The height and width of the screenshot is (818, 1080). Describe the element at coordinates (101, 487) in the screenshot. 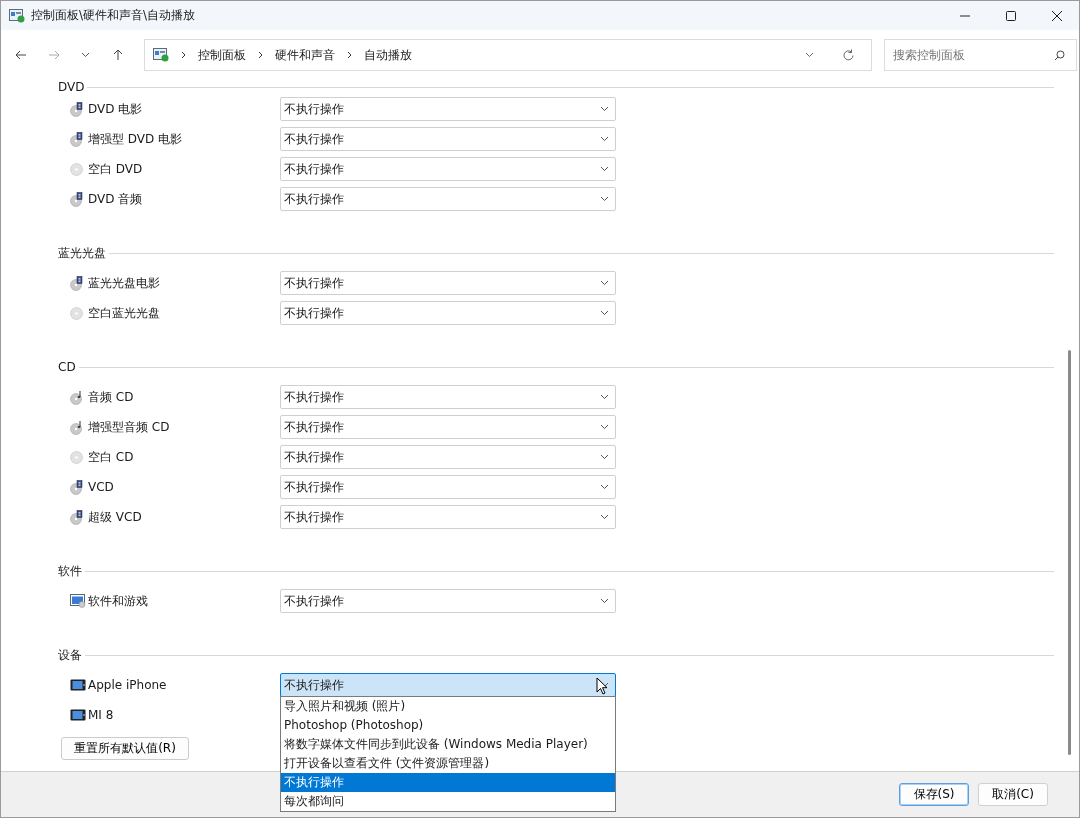

I see `device-type-label: VCD` at that location.